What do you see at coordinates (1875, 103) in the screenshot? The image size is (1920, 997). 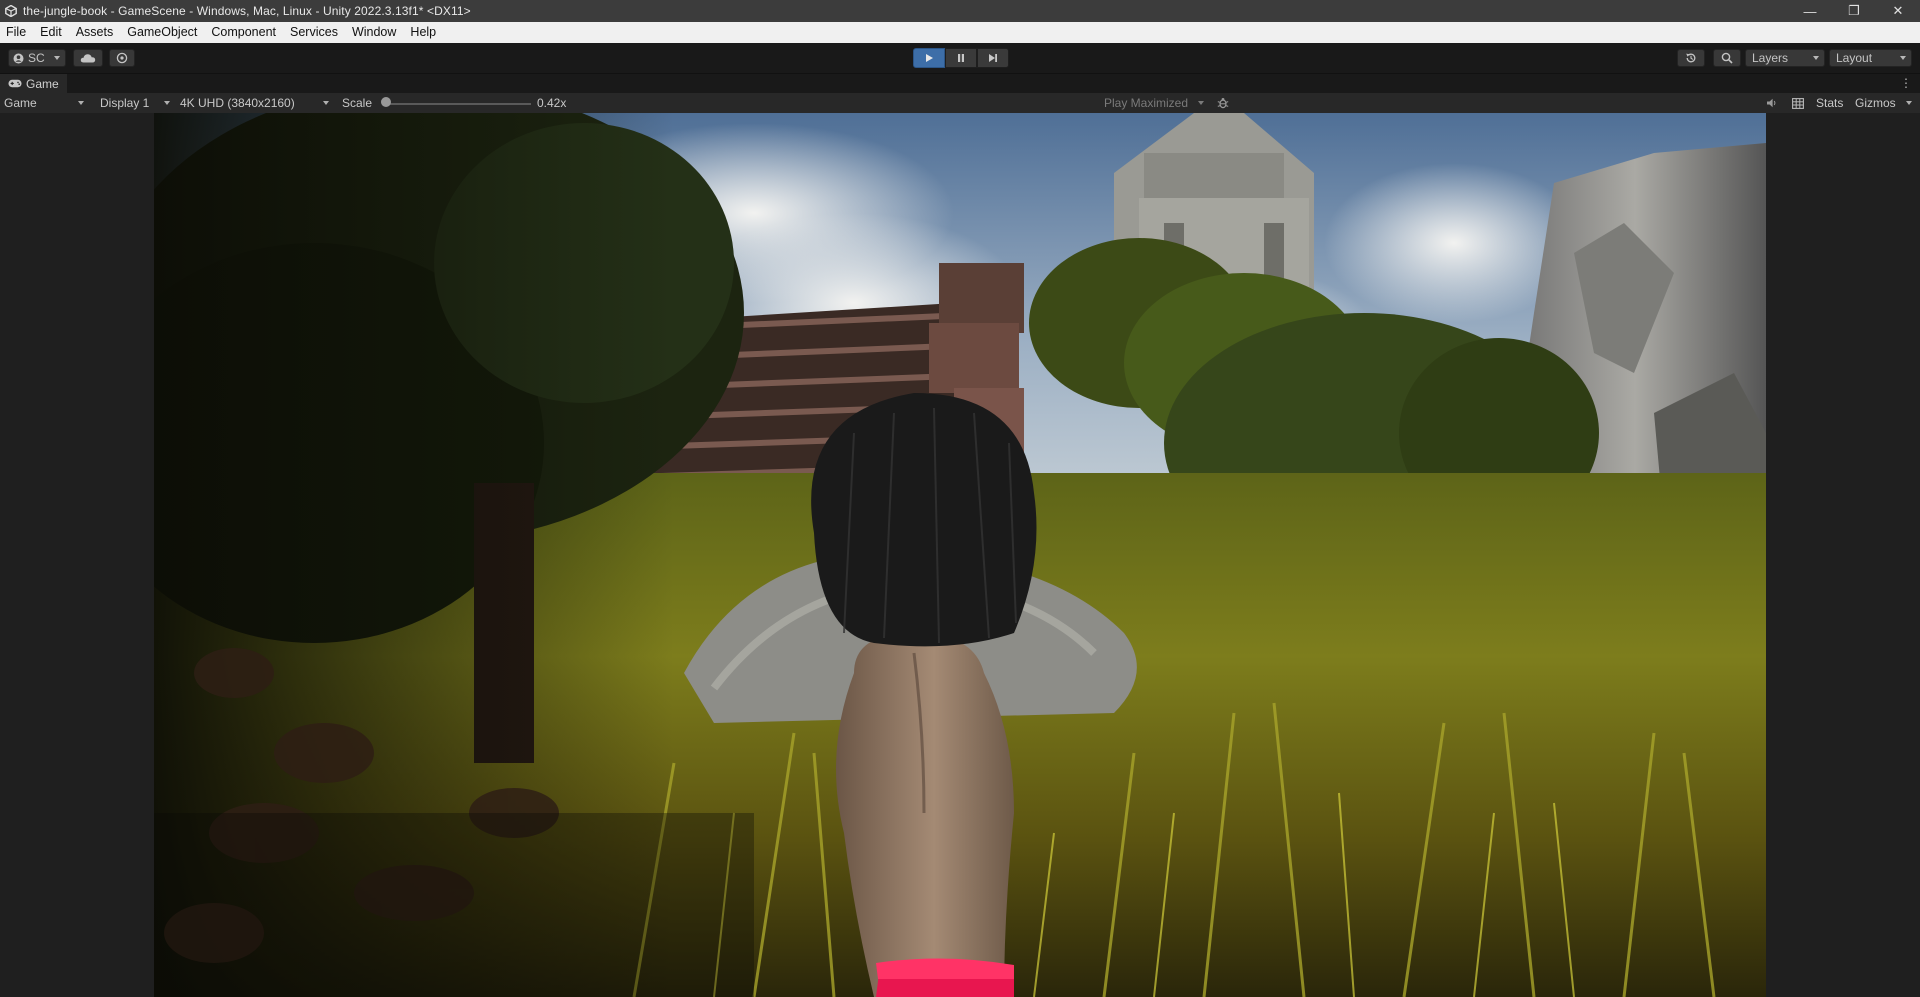 I see `gizmos-dropdown: Gizmos` at bounding box center [1875, 103].